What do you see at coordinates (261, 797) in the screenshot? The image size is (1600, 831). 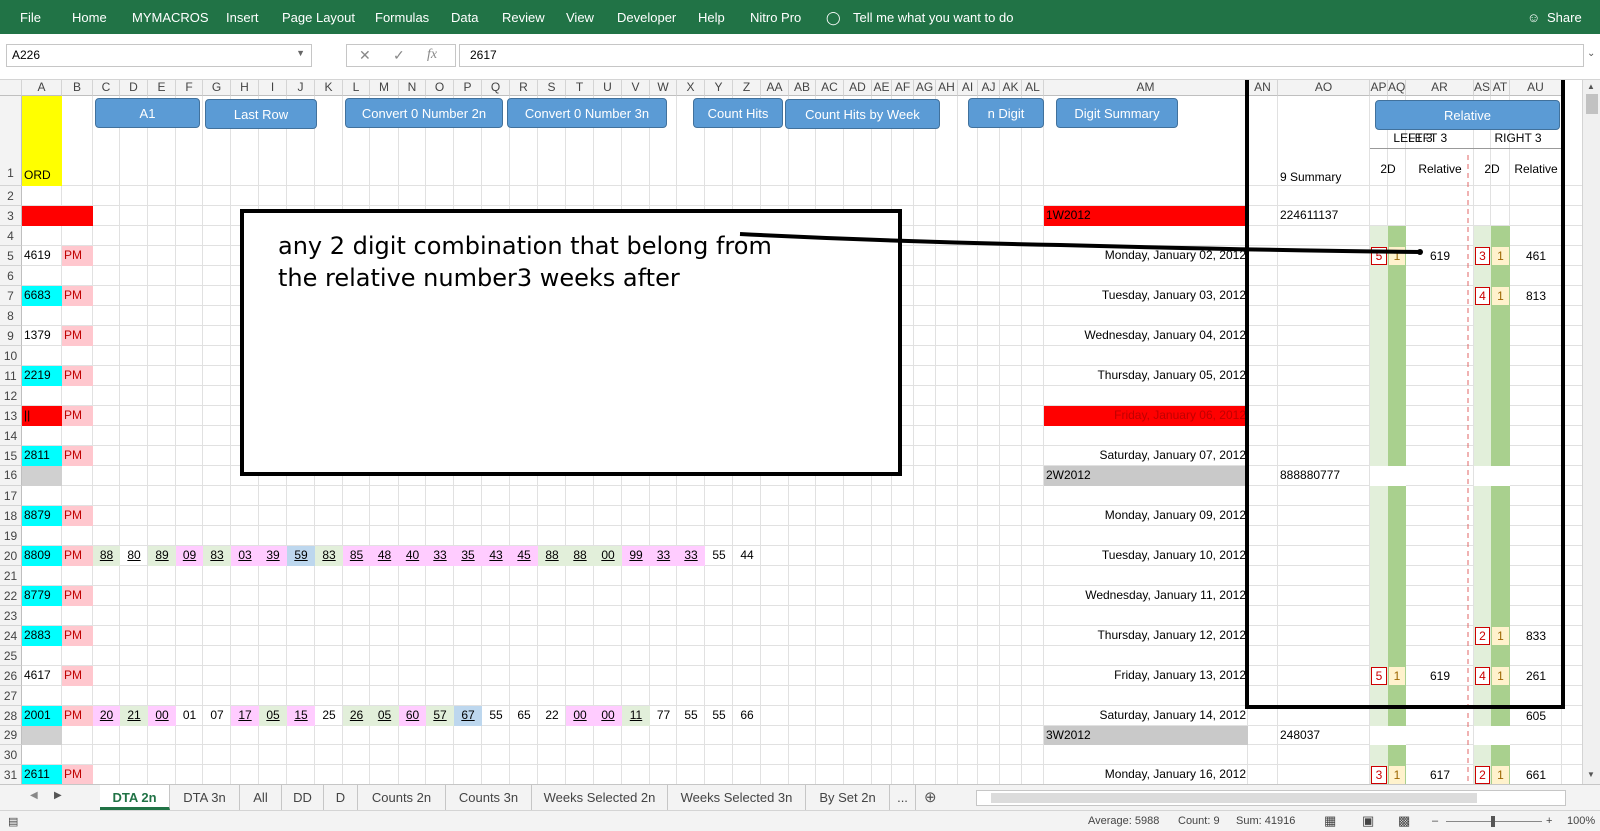 I see `sheet-tab-all: All` at bounding box center [261, 797].